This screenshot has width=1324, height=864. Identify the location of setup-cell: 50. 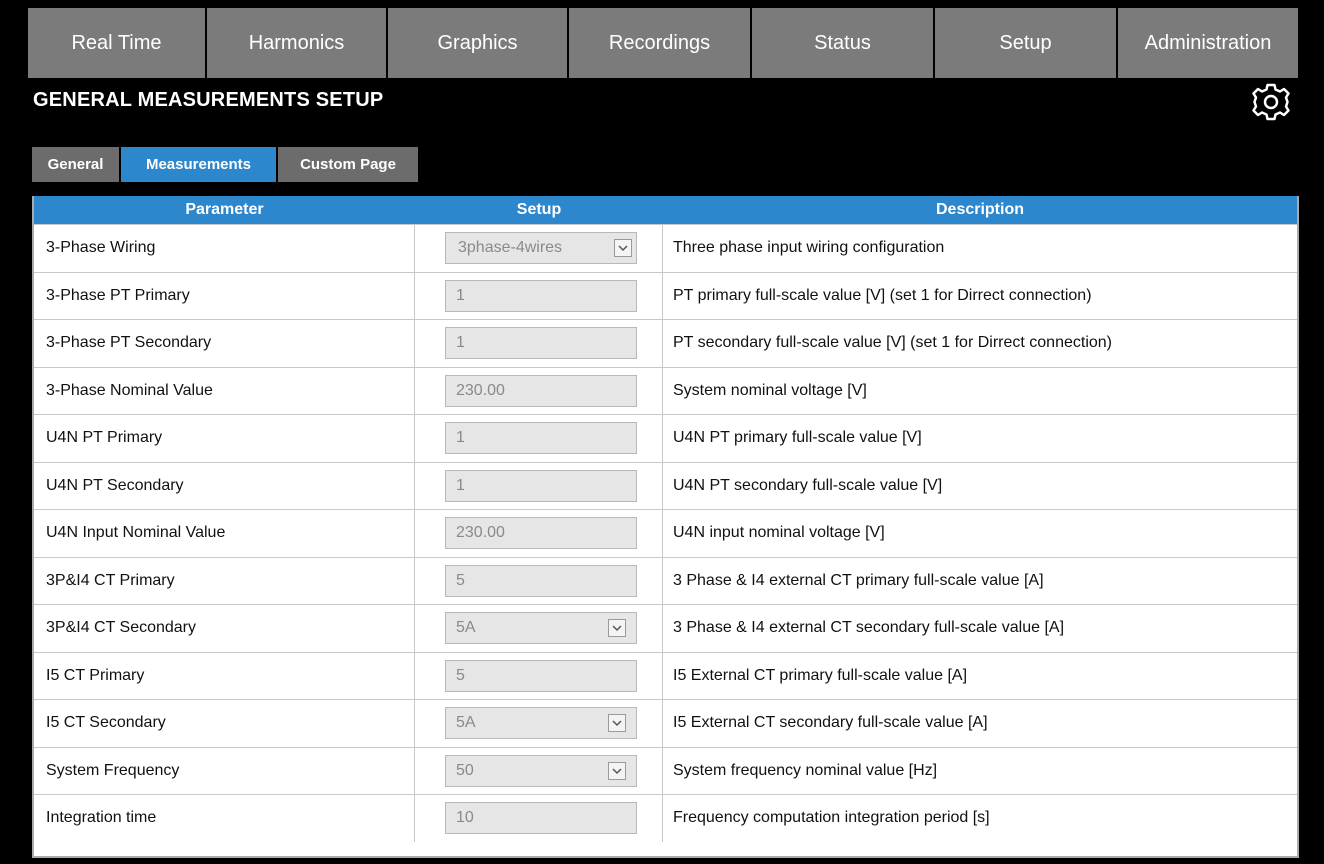
(539, 770).